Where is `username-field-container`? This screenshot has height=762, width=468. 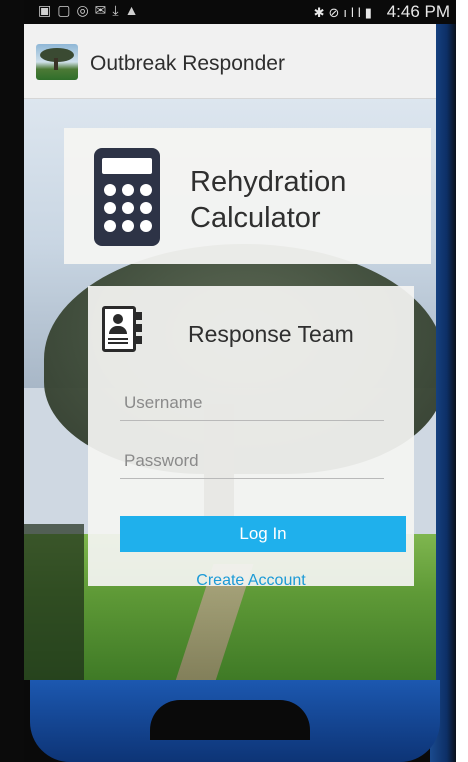 username-field-container is located at coordinates (254, 404).